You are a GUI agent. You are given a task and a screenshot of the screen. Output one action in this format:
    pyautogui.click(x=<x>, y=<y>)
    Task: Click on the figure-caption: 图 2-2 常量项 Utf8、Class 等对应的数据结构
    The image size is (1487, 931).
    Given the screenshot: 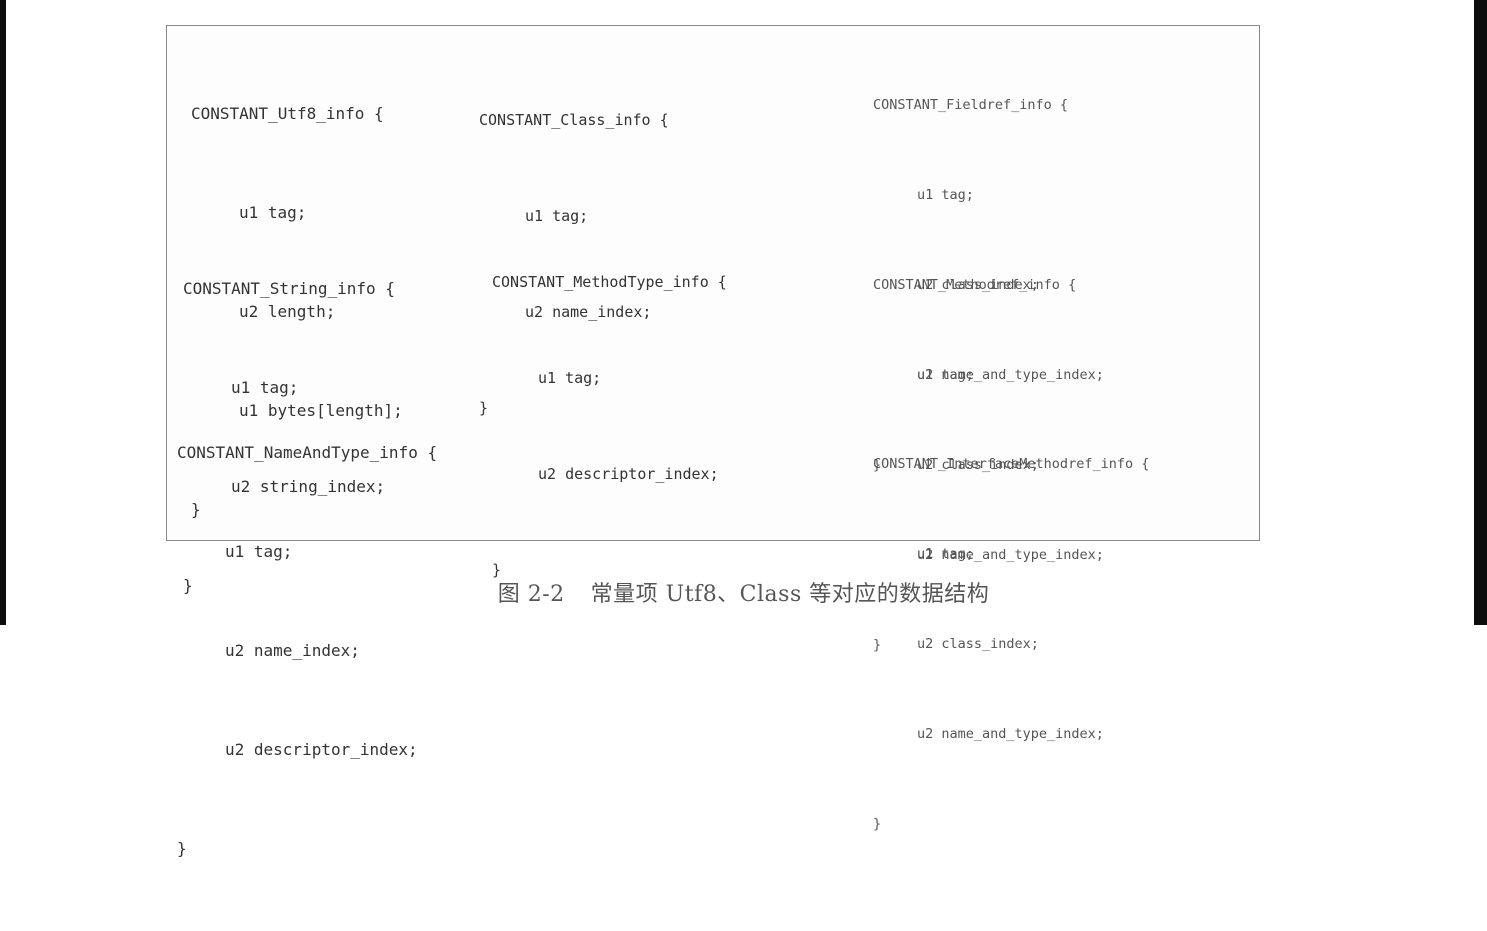 What is the action you would take?
    pyautogui.click(x=743, y=592)
    